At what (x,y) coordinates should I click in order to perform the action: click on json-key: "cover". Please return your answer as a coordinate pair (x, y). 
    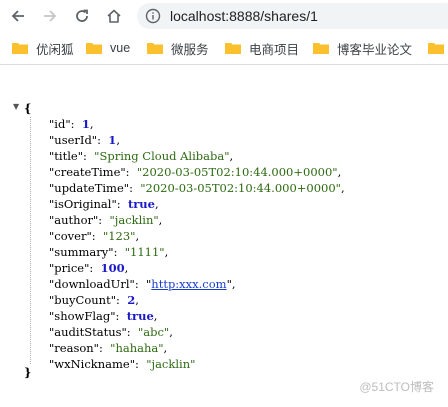
    Looking at the image, I should click on (70, 236).